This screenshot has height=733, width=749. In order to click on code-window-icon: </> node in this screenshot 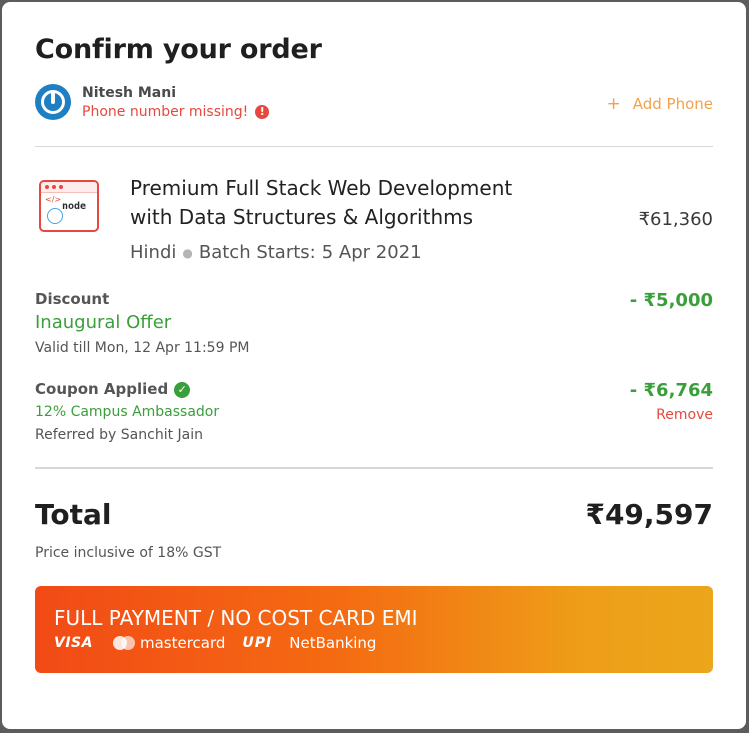, I will do `click(69, 206)`.